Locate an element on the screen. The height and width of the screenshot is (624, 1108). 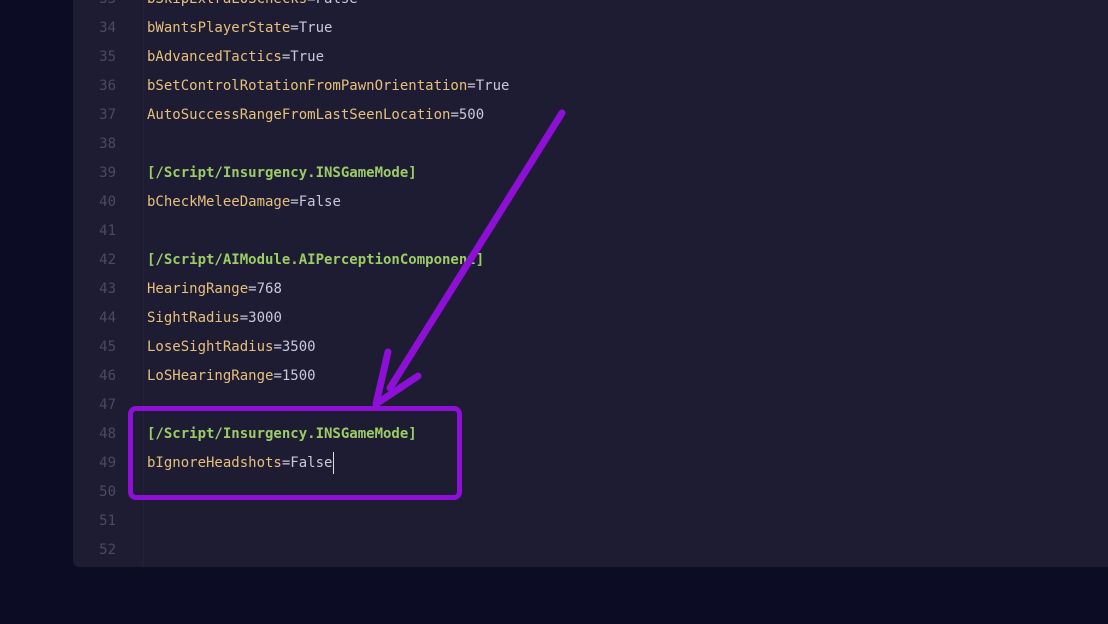
config-key: LoSHearingRange is located at coordinates (210, 376).